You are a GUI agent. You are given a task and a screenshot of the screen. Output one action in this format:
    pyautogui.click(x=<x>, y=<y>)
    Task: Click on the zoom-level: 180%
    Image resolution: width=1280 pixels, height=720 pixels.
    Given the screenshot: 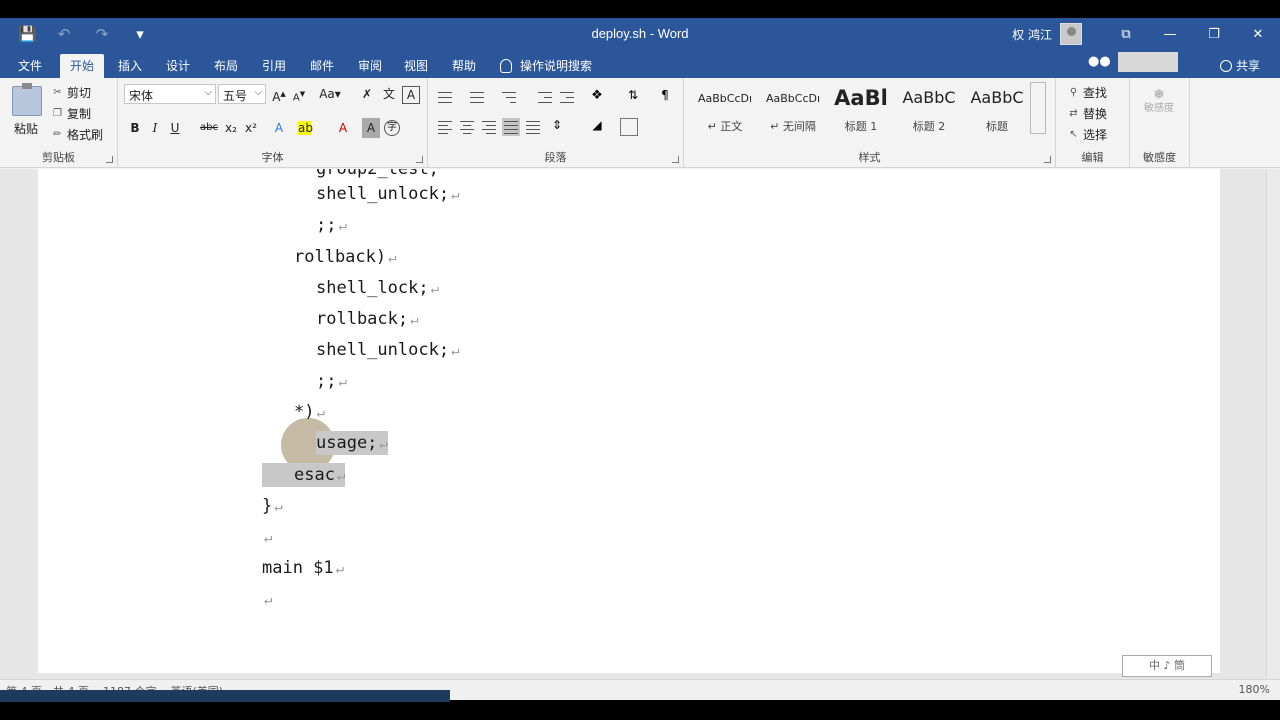 What is the action you would take?
    pyautogui.click(x=1254, y=689)
    